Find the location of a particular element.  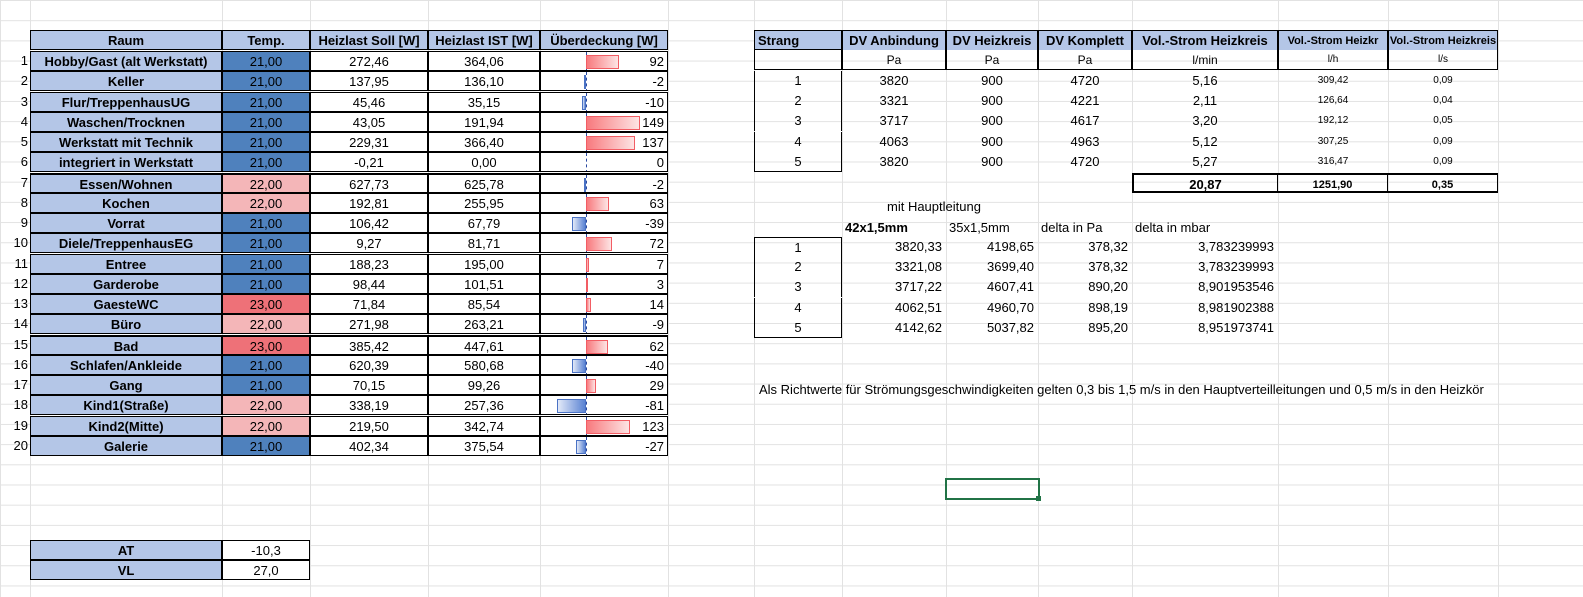

strang-cell: 3,20 is located at coordinates (1205, 121).